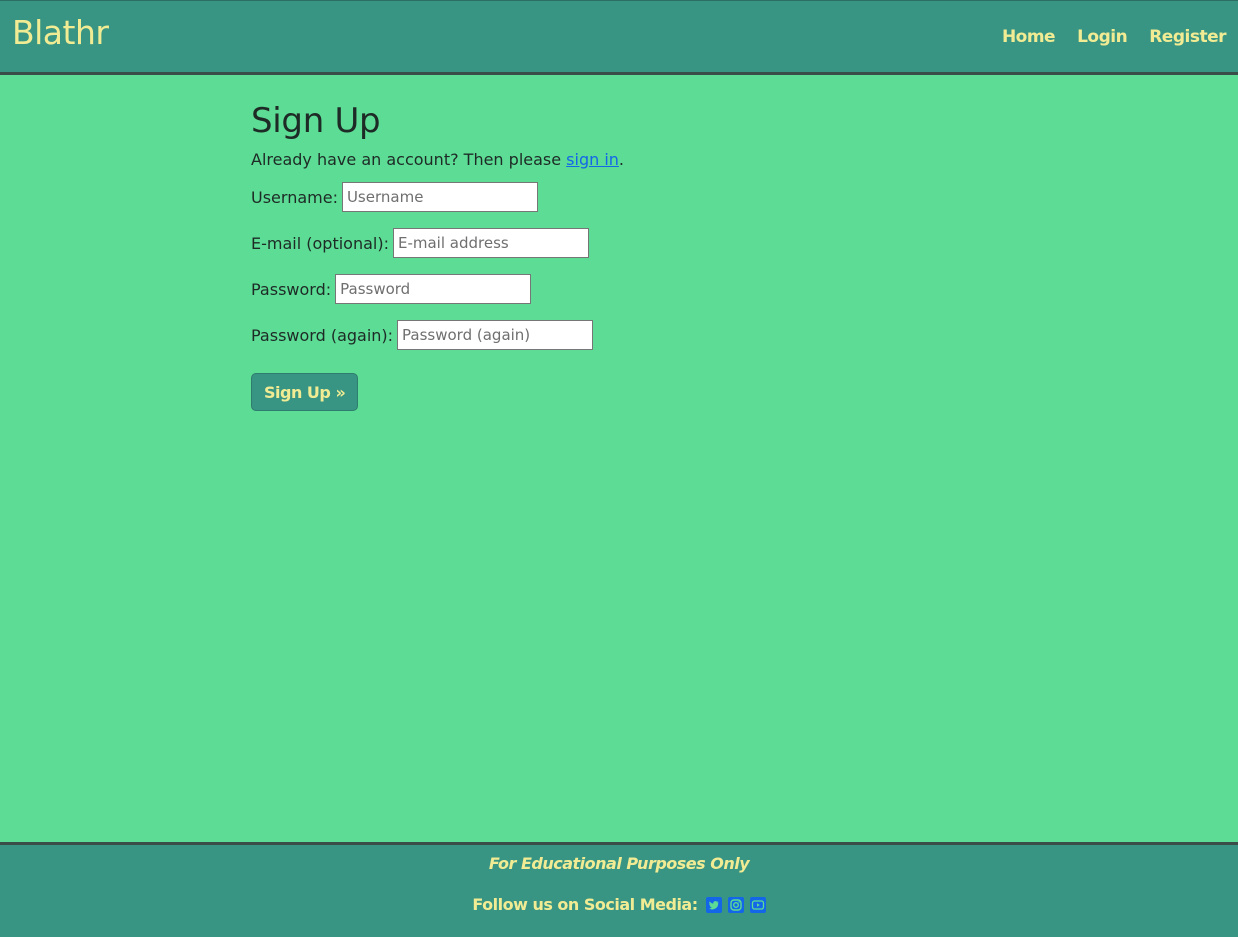 The width and height of the screenshot is (1238, 937). I want to click on signin-prompt-text: Already have an account? Then please, so click(409, 159).